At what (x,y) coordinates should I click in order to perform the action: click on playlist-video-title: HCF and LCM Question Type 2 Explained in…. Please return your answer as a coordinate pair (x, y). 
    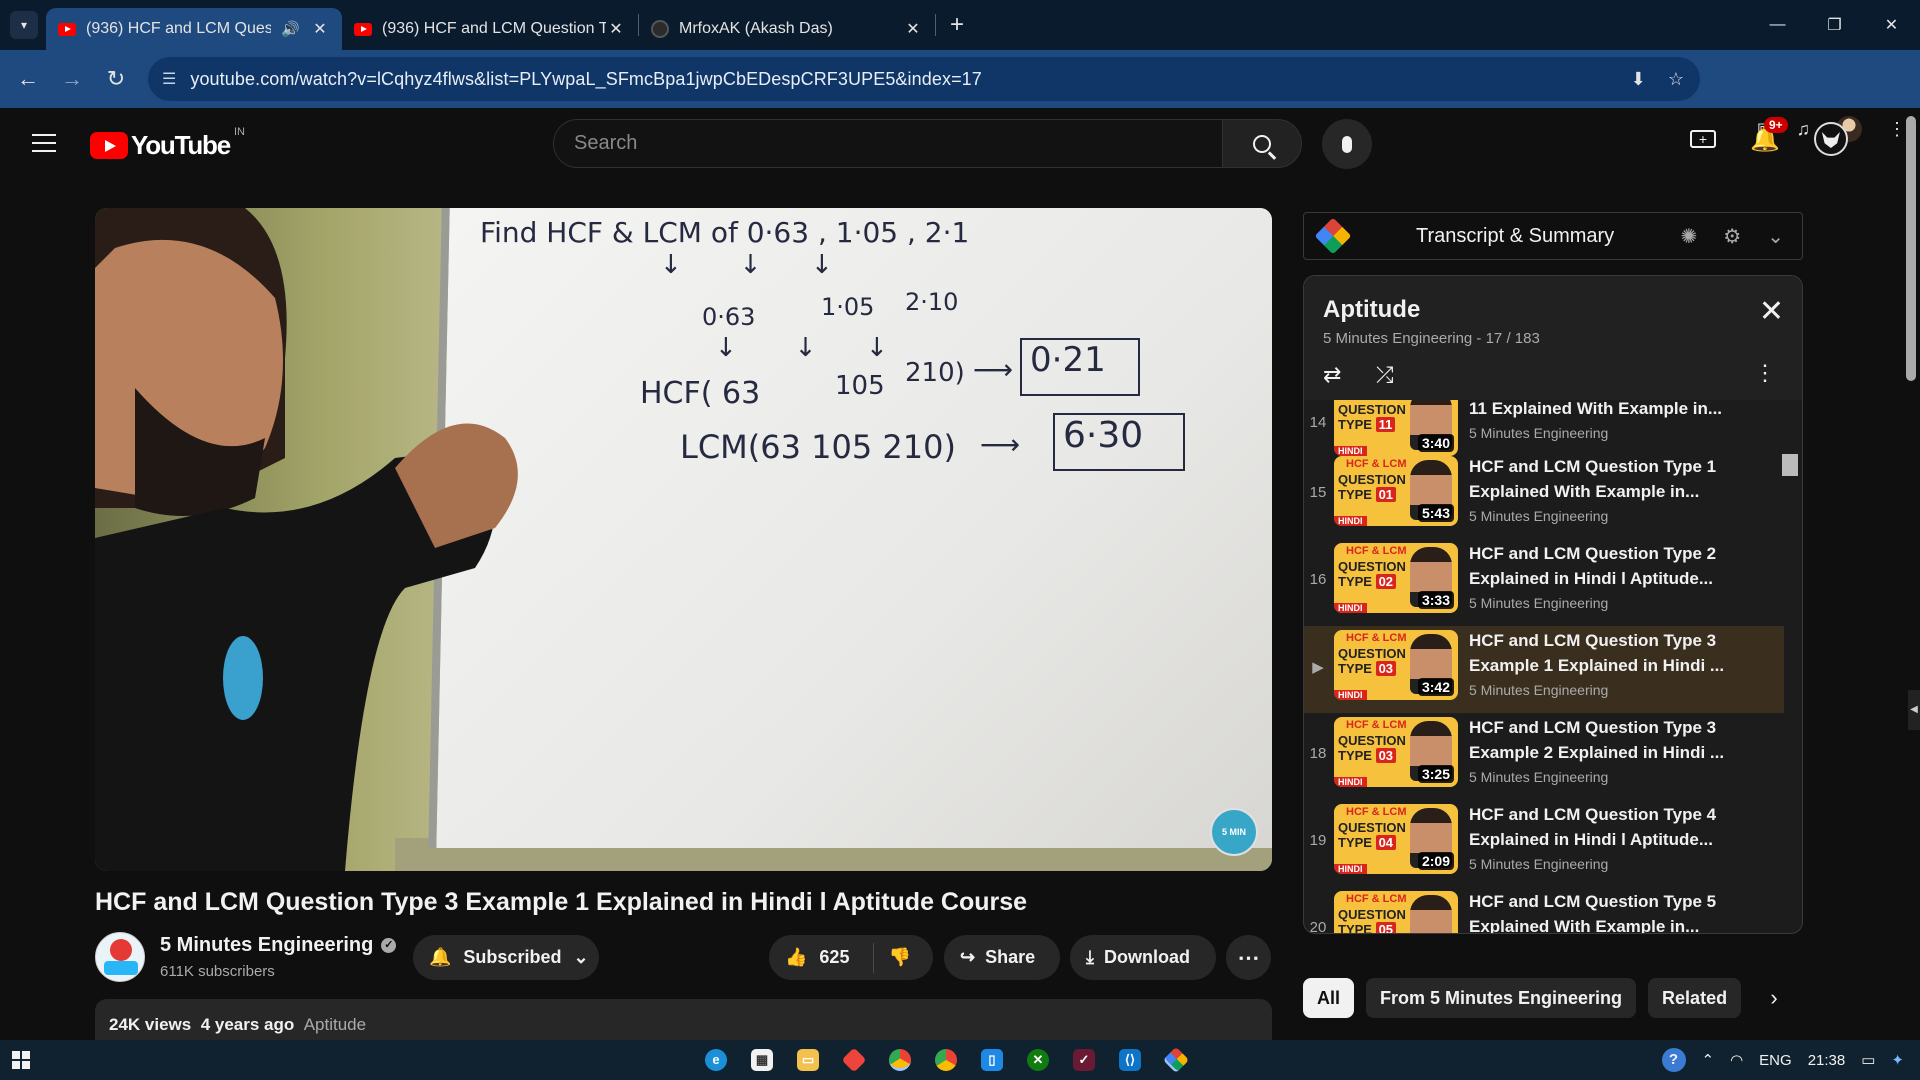
    Looking at the image, I should click on (1619, 566).